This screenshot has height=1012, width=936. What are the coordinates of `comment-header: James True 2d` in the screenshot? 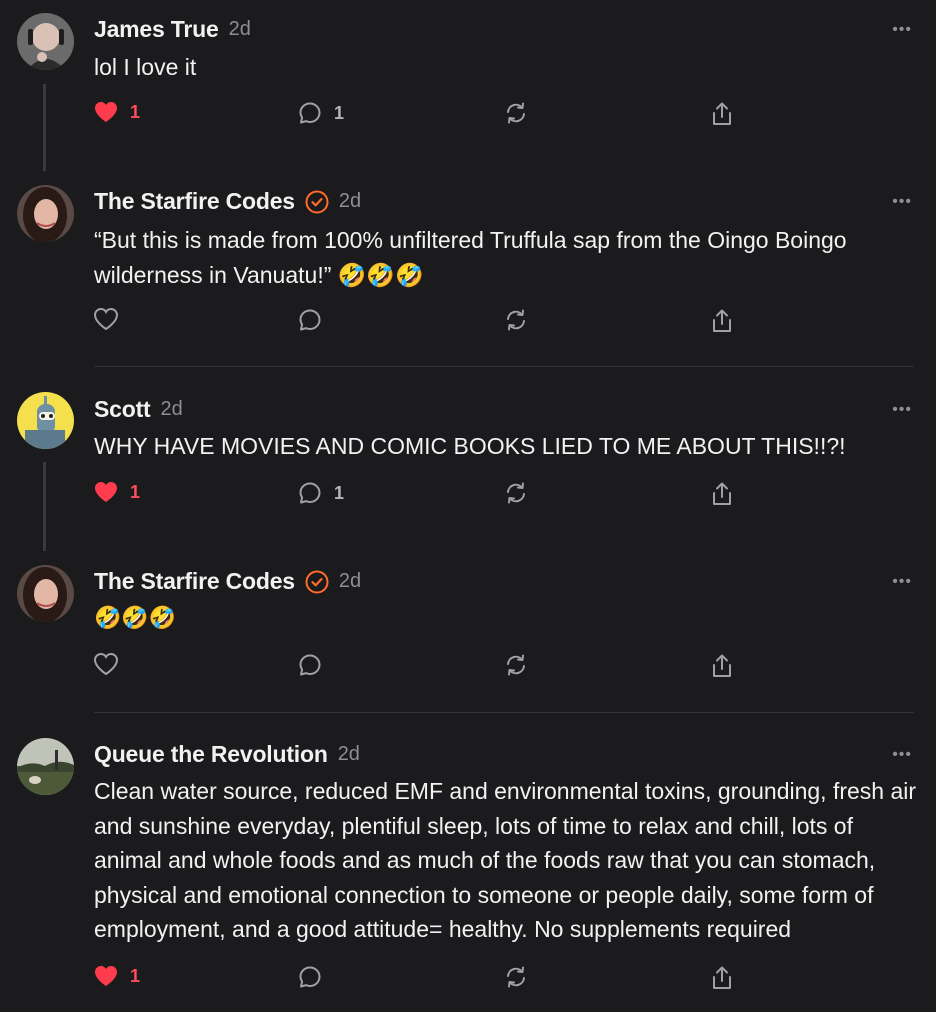 It's located at (172, 29).